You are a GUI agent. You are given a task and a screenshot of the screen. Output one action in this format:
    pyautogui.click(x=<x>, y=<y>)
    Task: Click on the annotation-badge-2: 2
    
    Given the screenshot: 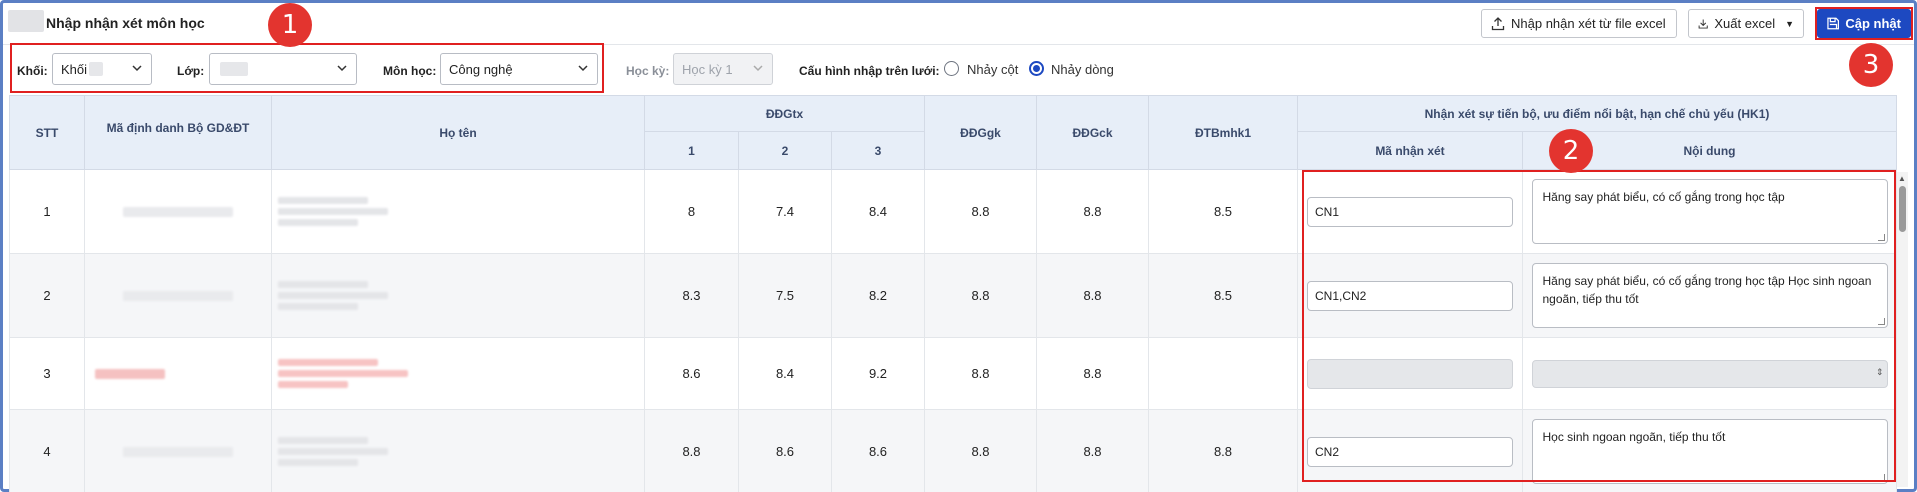 What is the action you would take?
    pyautogui.click(x=1571, y=151)
    